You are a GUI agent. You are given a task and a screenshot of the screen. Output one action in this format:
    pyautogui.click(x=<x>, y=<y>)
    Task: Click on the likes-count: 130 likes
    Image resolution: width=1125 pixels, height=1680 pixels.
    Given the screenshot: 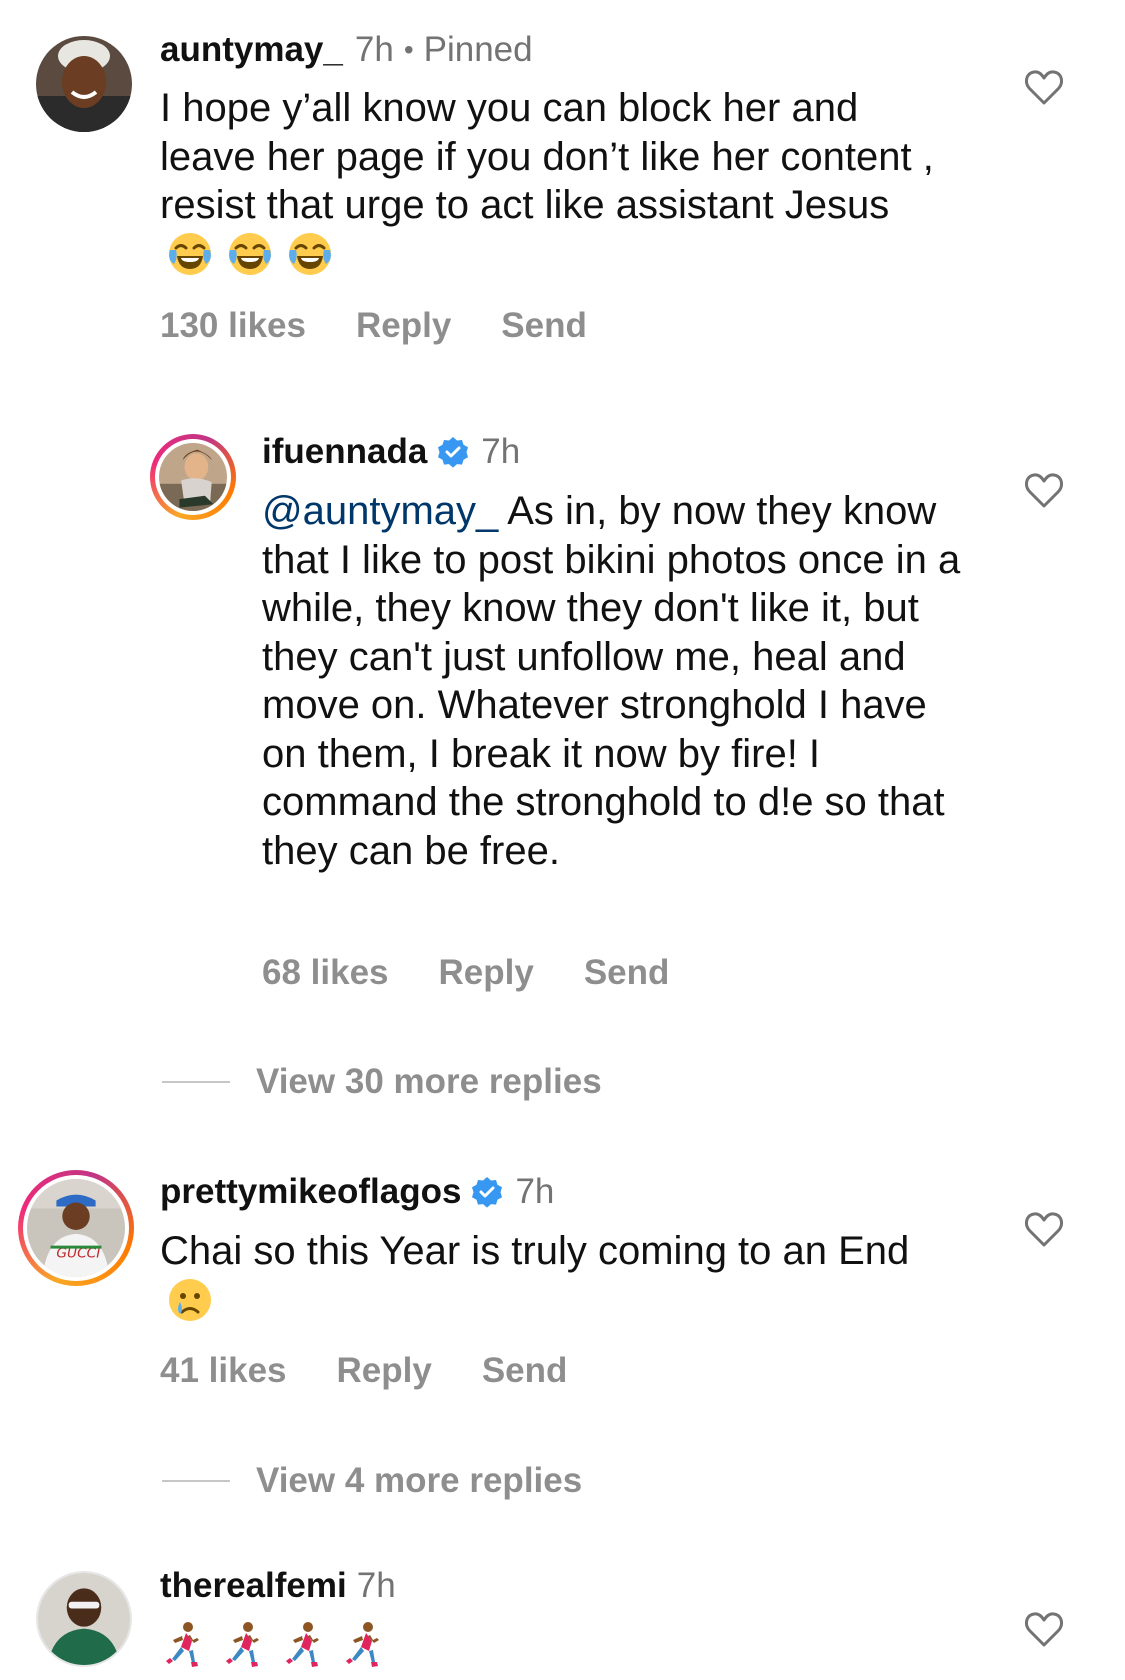 What is the action you would take?
    pyautogui.click(x=233, y=326)
    